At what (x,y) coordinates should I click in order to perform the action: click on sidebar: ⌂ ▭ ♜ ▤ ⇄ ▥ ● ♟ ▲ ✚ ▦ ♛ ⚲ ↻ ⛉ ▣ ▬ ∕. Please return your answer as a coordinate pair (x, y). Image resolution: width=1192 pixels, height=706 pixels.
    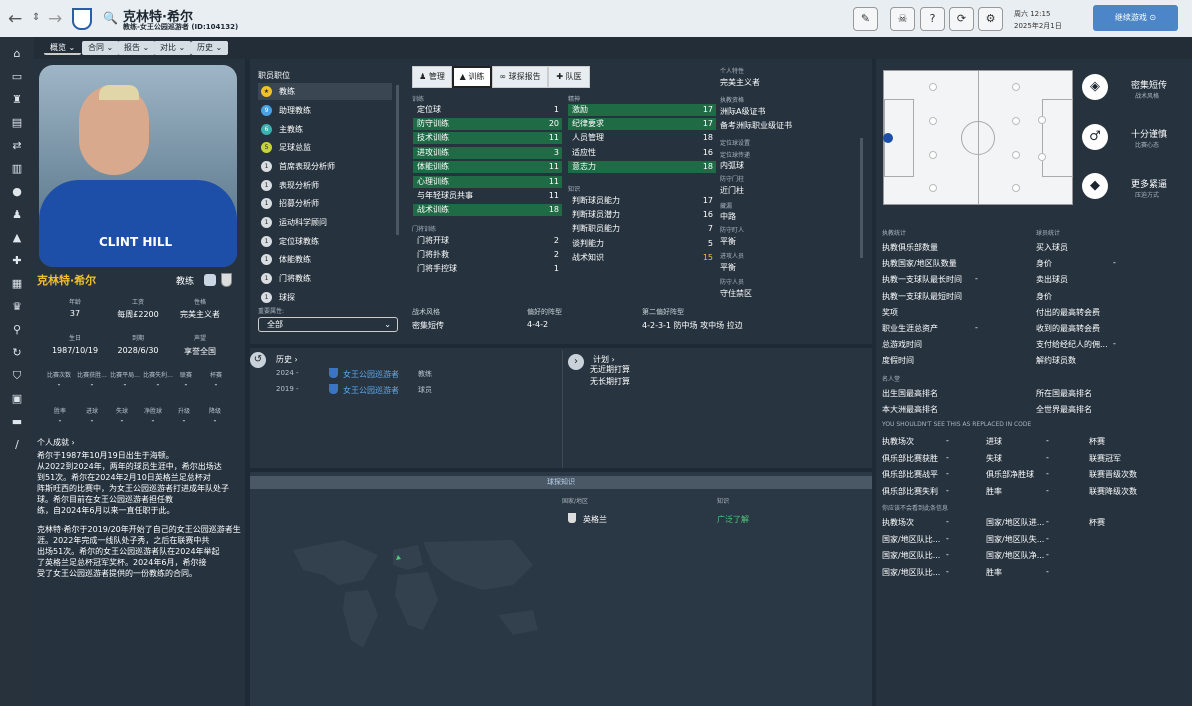
    Looking at the image, I should click on (17, 371).